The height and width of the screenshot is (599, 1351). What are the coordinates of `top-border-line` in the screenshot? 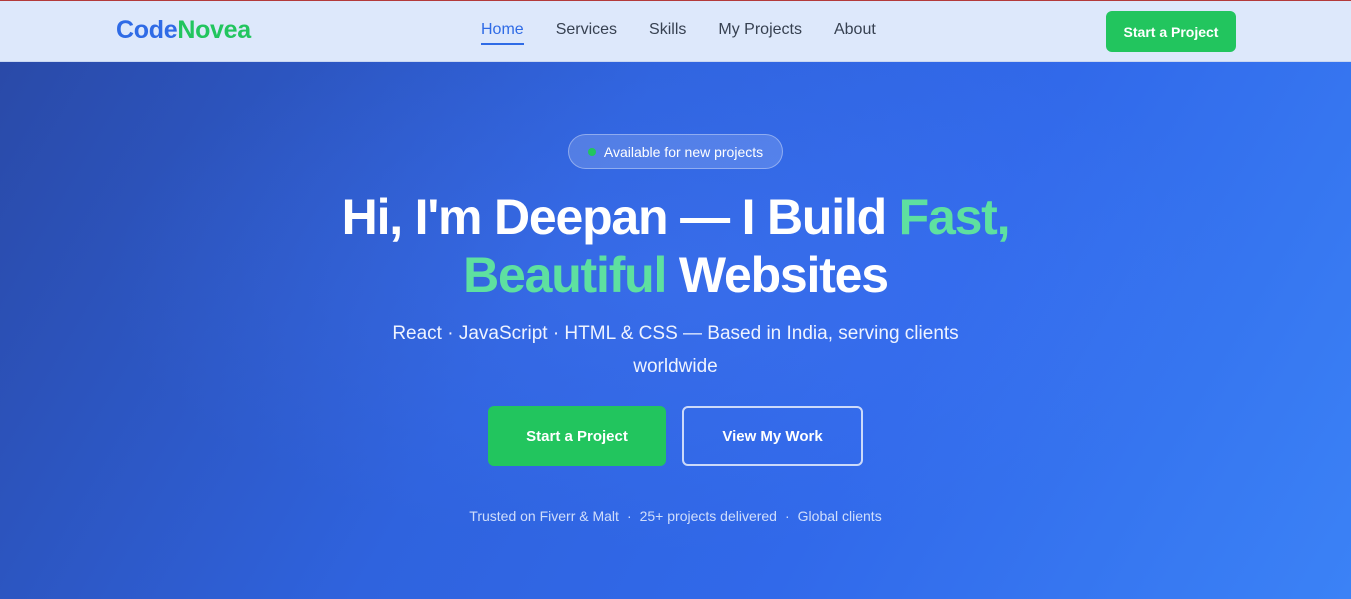 It's located at (675, 0).